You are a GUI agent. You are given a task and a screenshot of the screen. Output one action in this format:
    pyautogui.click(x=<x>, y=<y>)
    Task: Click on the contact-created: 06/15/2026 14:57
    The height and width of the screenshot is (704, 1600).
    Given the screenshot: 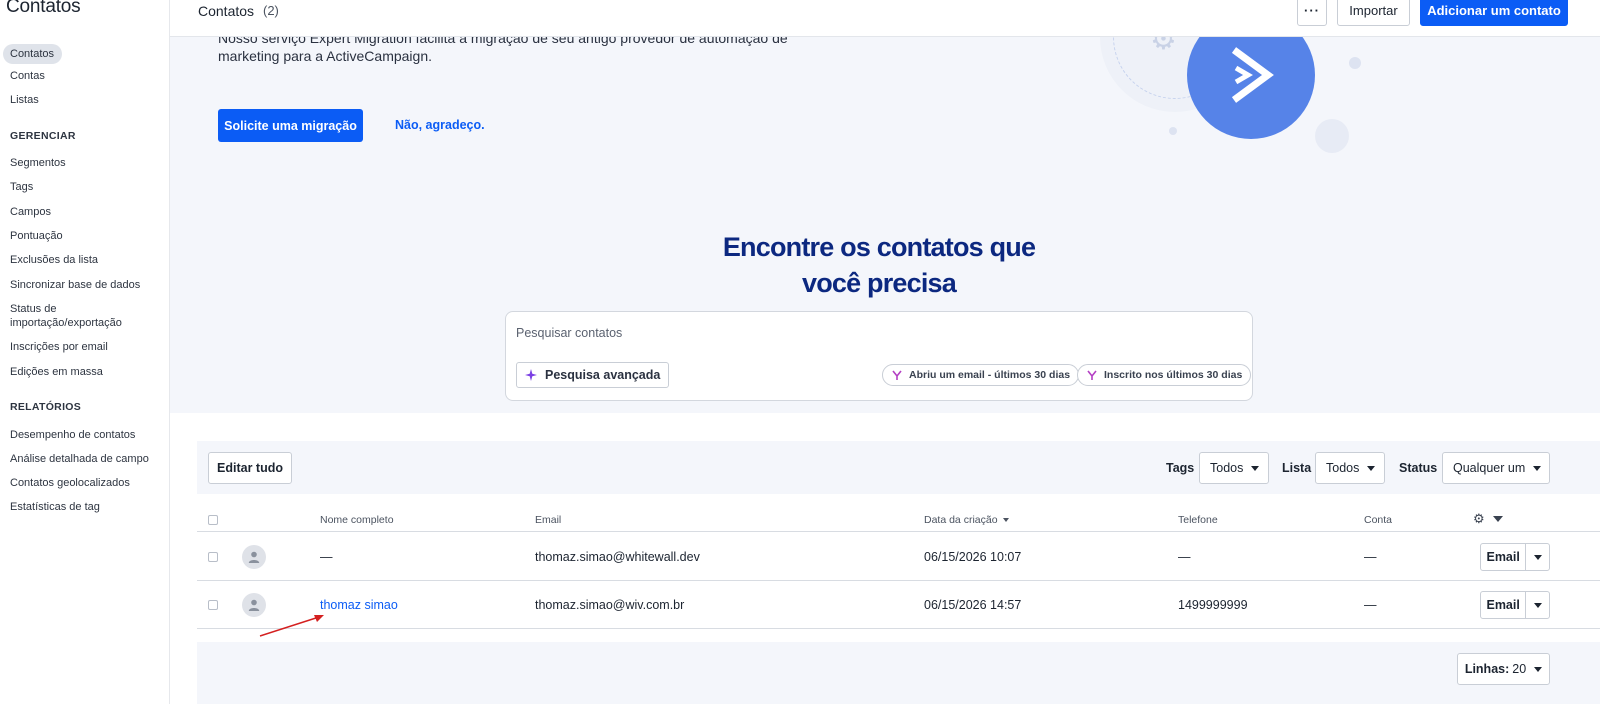 What is the action you would take?
    pyautogui.click(x=973, y=605)
    